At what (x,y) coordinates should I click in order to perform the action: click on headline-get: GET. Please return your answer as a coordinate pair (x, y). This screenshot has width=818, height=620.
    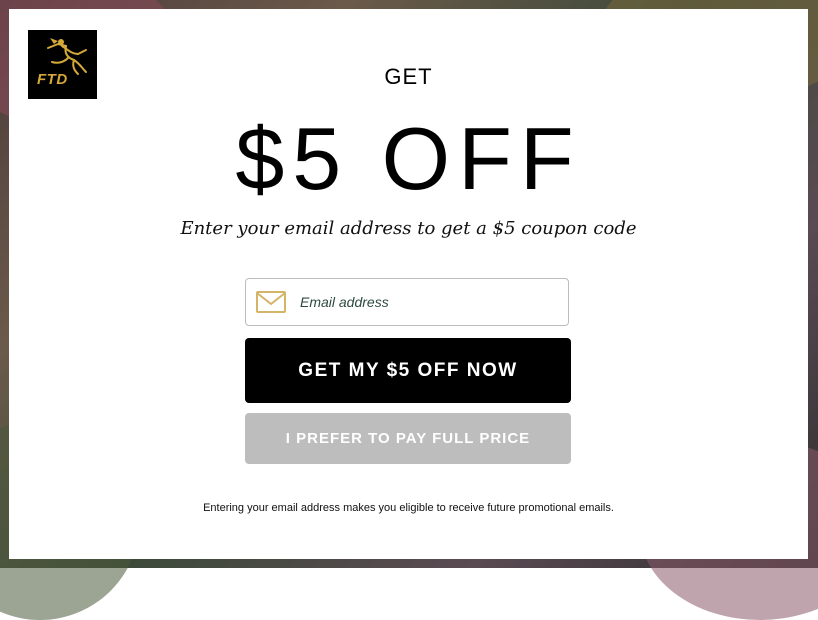
    Looking at the image, I should click on (408, 76).